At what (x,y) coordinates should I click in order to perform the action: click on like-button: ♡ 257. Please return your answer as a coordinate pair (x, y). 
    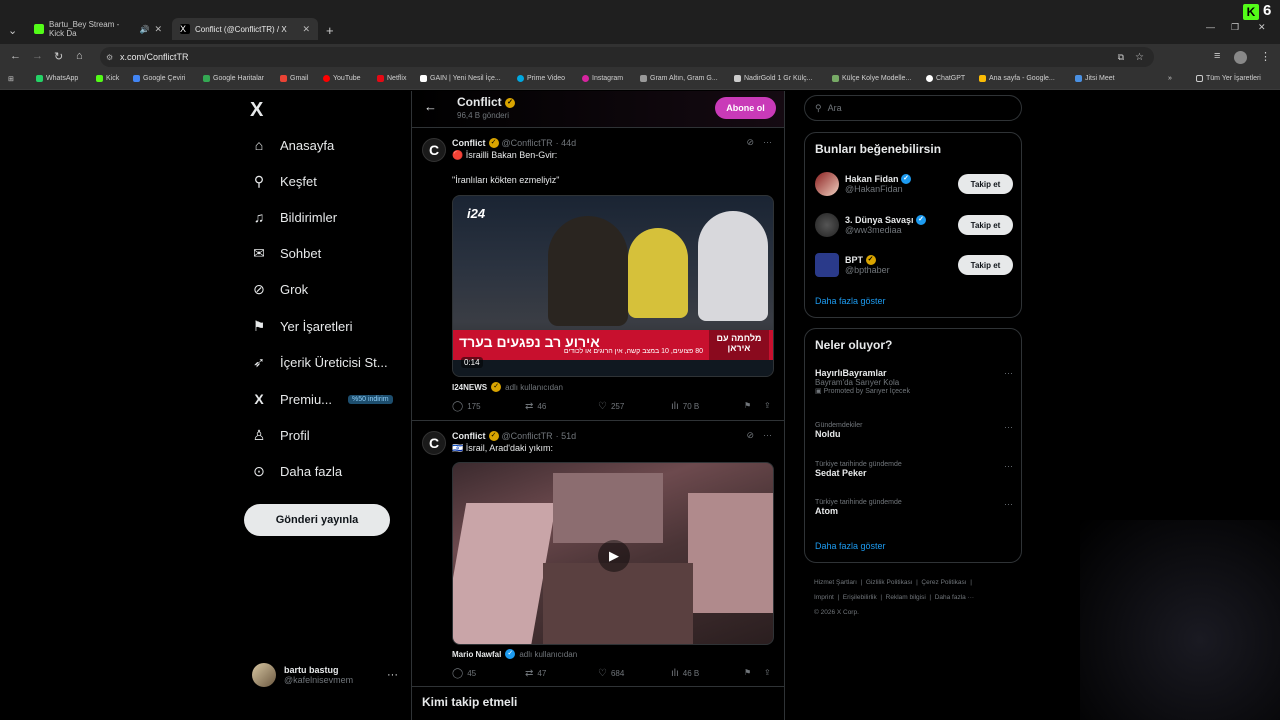
    Looking at the image, I should click on (611, 406).